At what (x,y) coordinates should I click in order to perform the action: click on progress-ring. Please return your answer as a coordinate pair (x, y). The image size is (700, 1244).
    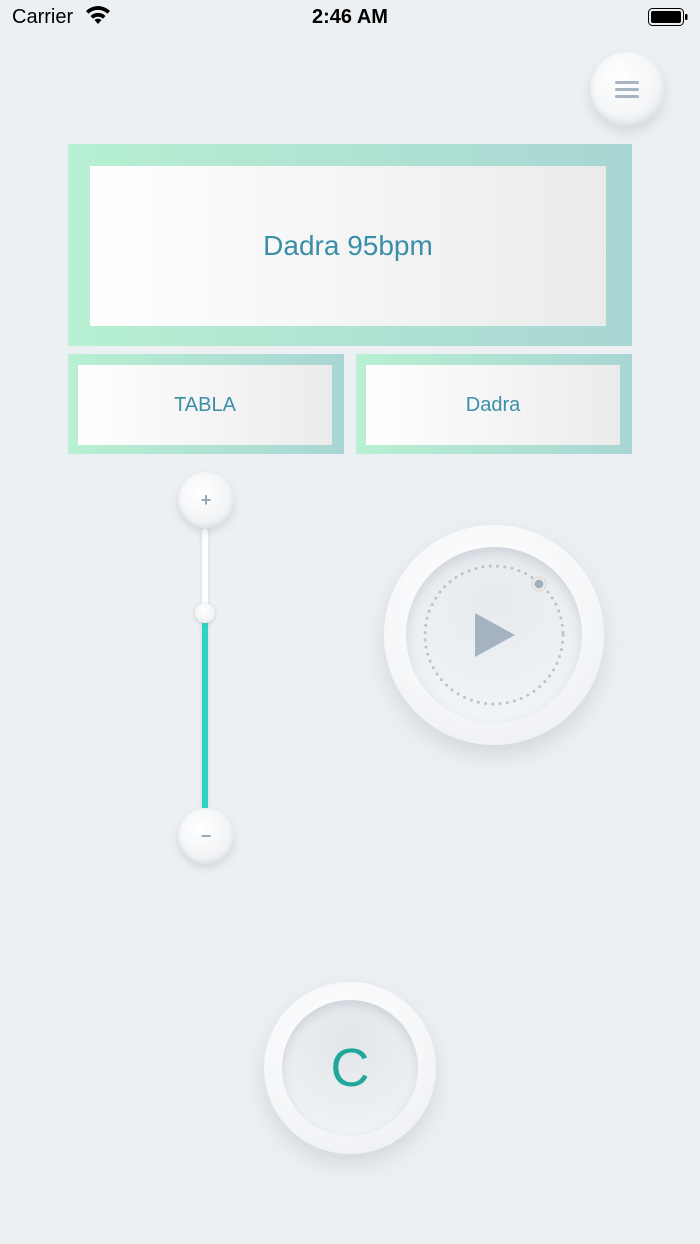
    Looking at the image, I should click on (494, 635).